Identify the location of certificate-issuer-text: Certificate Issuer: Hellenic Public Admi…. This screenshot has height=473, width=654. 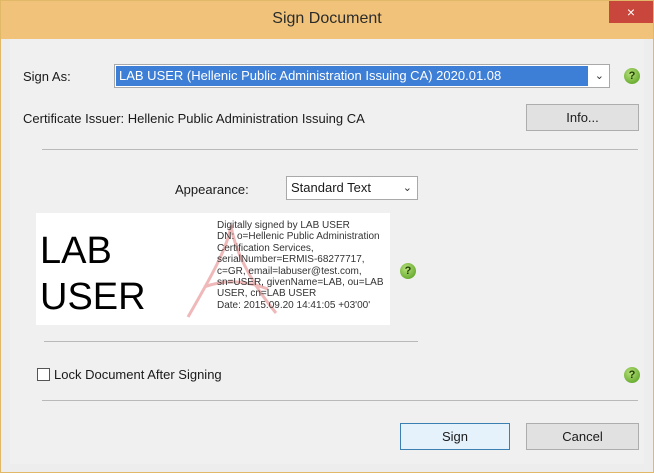
(194, 118).